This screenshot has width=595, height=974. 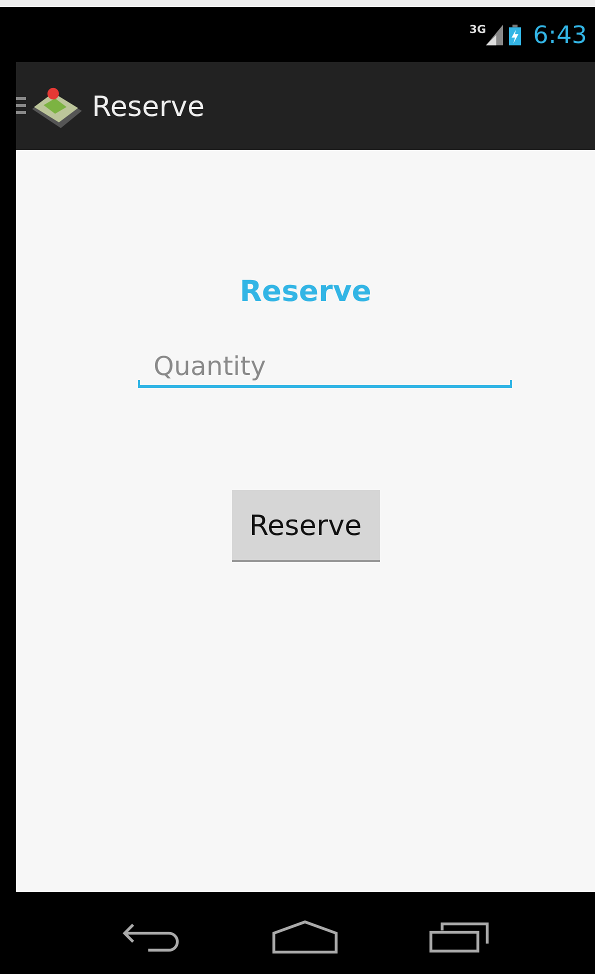 I want to click on network-label: 3G, so click(x=477, y=29).